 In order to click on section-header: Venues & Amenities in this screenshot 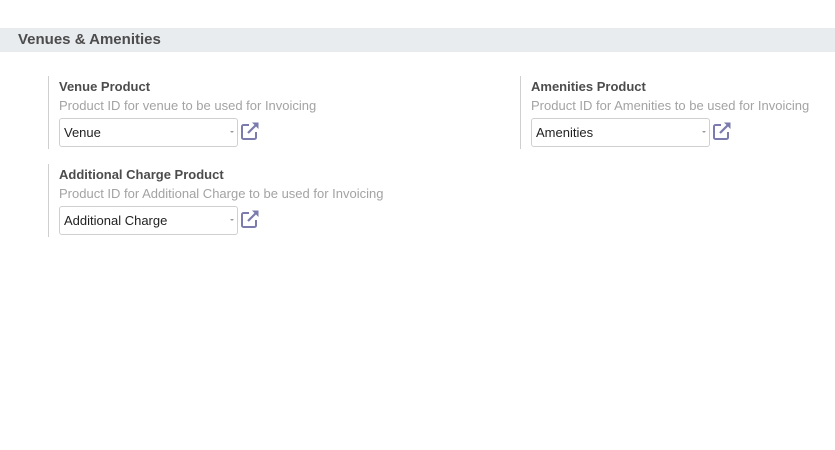, I will do `click(417, 40)`.